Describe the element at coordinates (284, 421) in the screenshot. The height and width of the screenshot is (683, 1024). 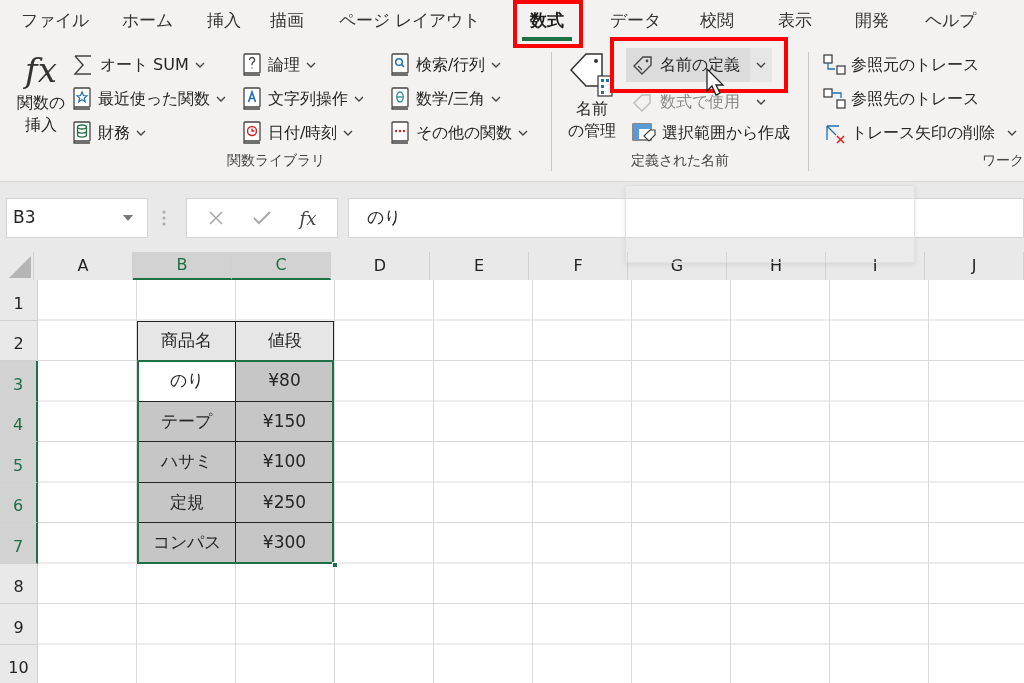
I see `table-cell: ¥150` at that location.